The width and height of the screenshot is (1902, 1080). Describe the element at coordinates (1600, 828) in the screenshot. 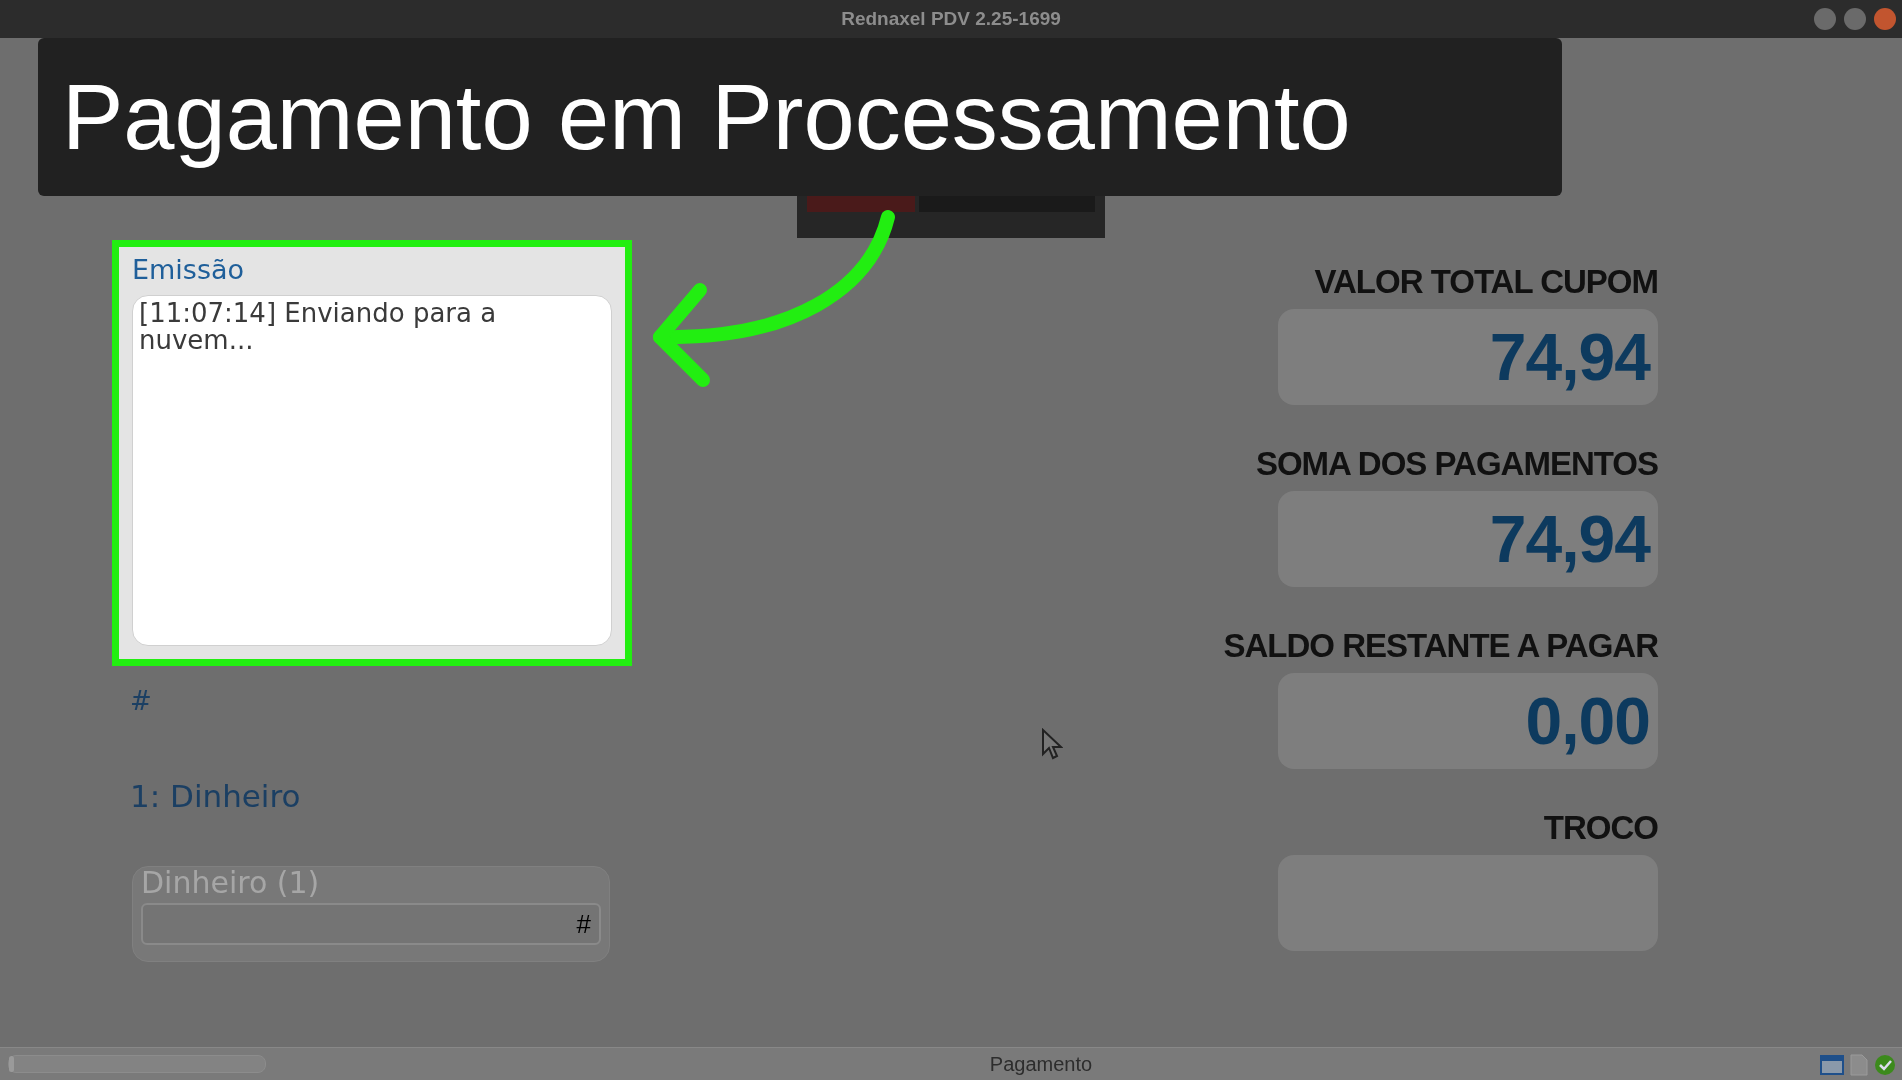

I see `total-label: TROCO` at that location.